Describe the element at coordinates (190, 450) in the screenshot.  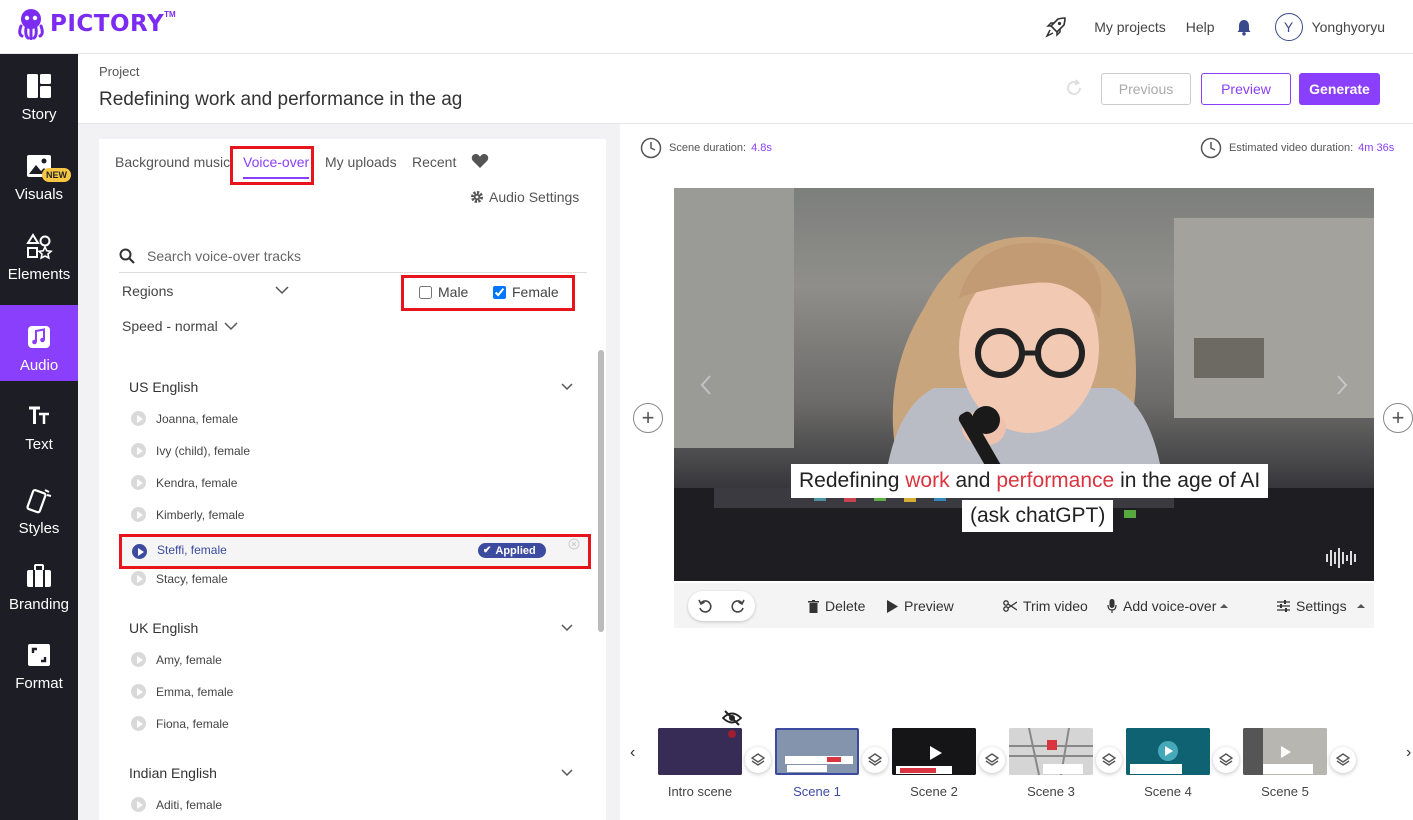
I see `voice-item: Ivy (child), female` at that location.